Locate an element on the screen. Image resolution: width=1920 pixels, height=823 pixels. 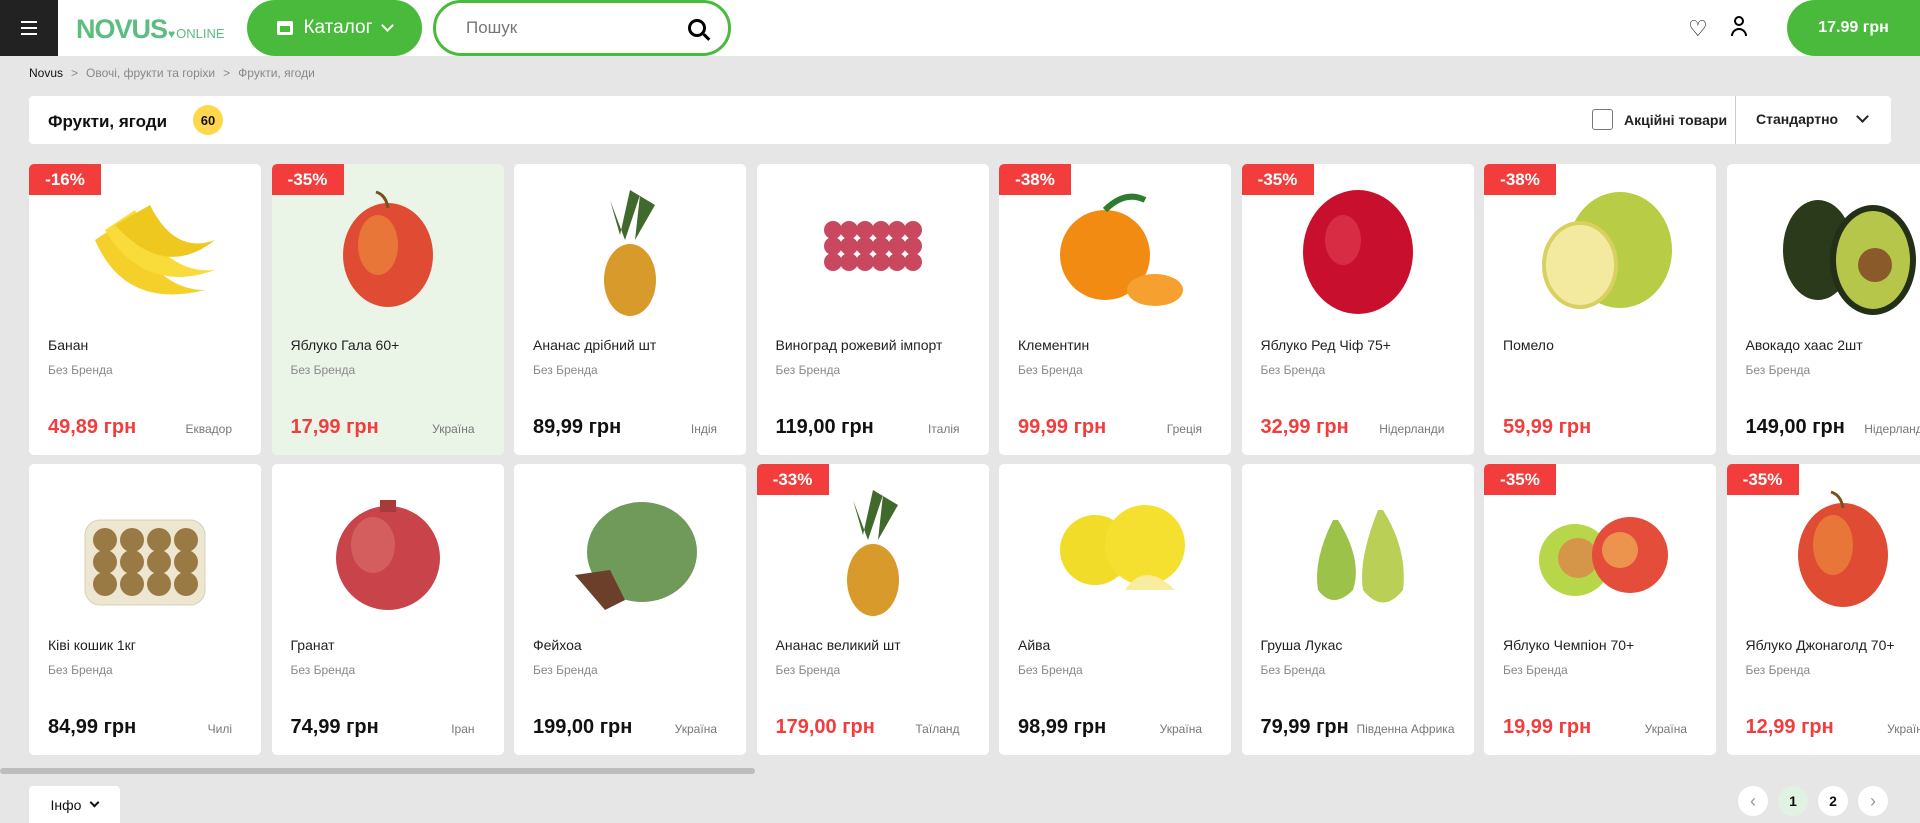
product-name: Ананас великий шт is located at coordinates (838, 645).